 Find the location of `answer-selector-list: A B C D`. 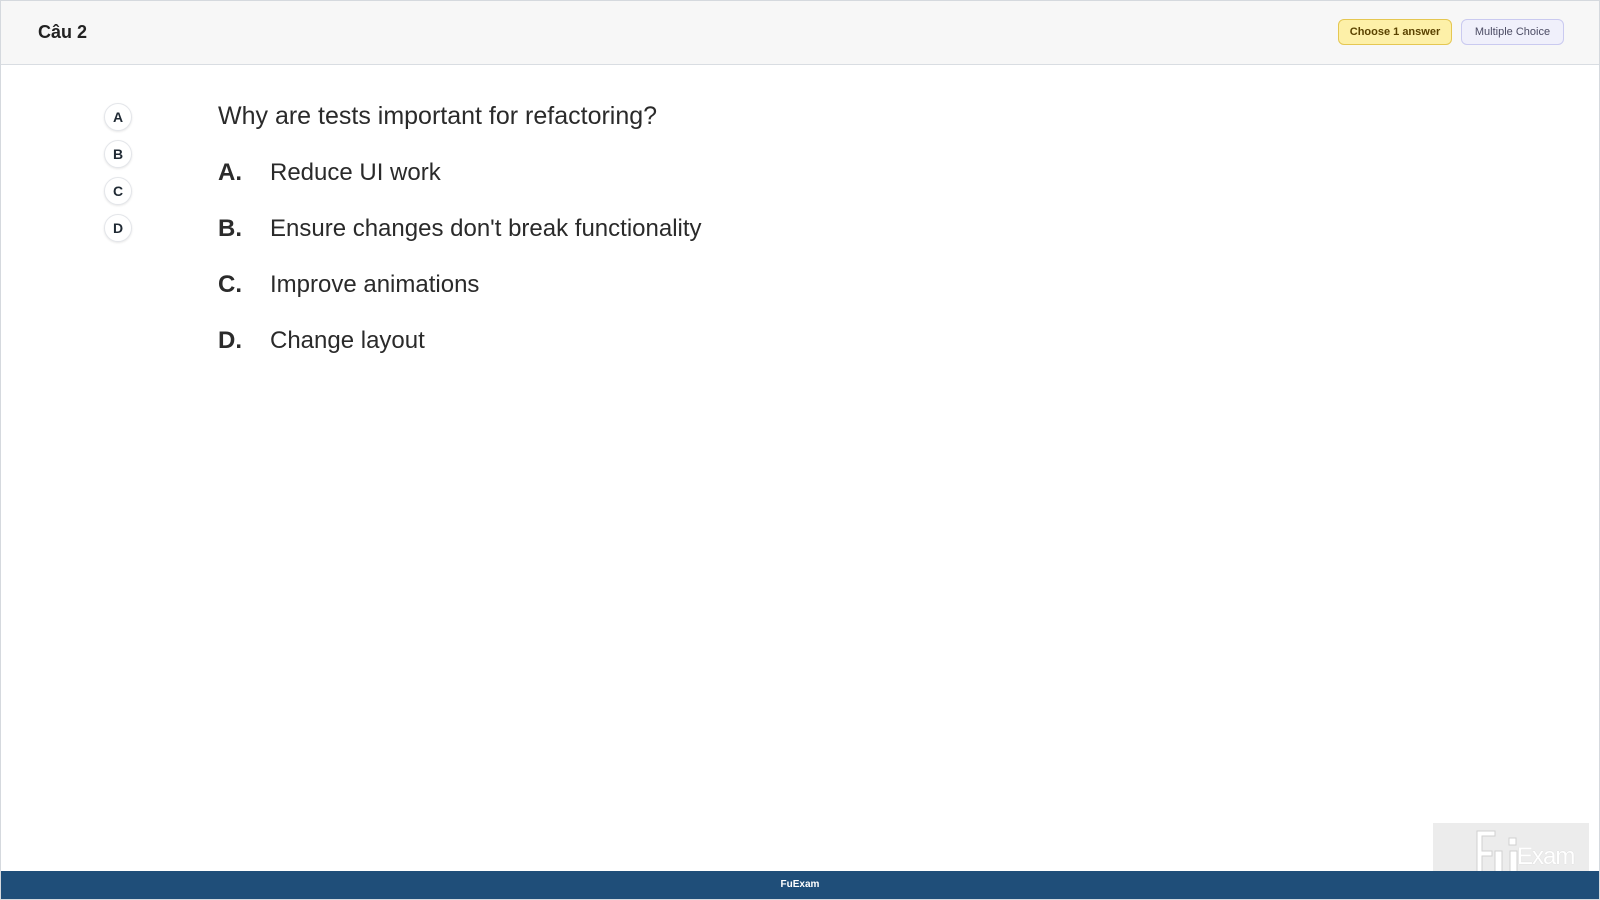

answer-selector-list: A B C D is located at coordinates (118, 177).